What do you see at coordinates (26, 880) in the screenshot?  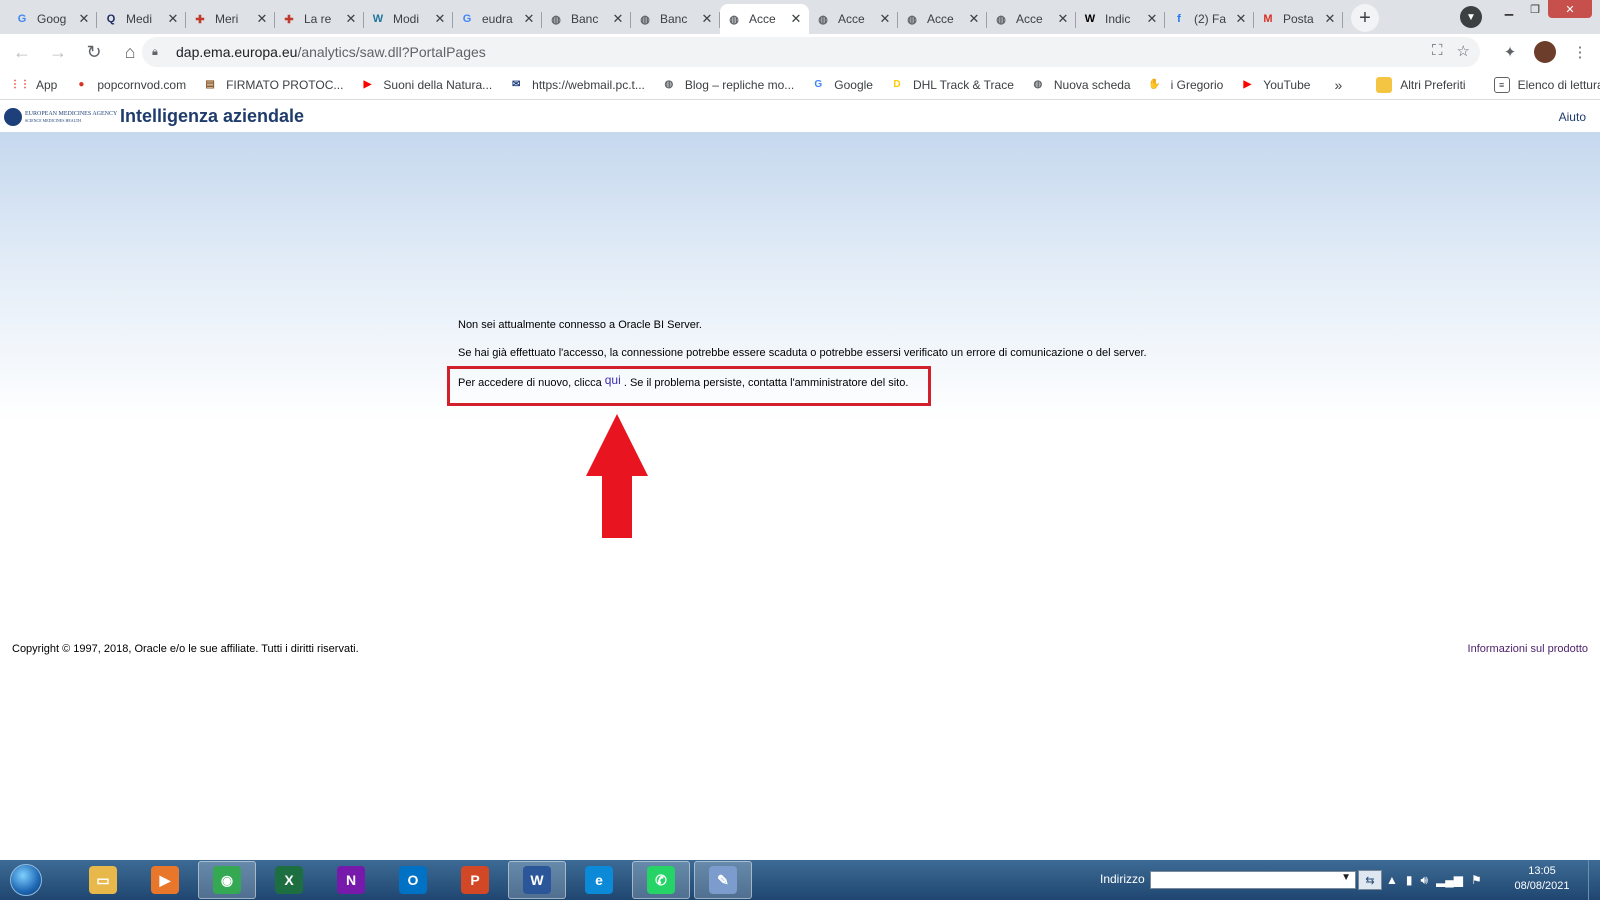 I see `start-button` at bounding box center [26, 880].